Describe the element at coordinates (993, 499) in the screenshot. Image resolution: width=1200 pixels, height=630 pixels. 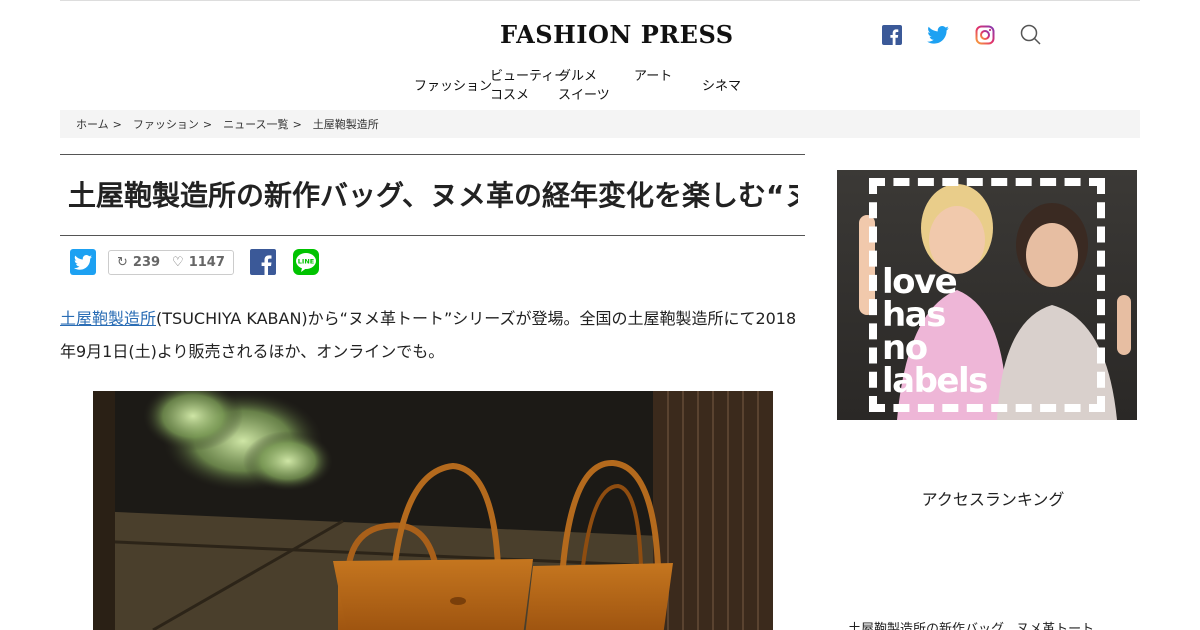
I see `sidebar-section-title: アクセスランキング` at that location.